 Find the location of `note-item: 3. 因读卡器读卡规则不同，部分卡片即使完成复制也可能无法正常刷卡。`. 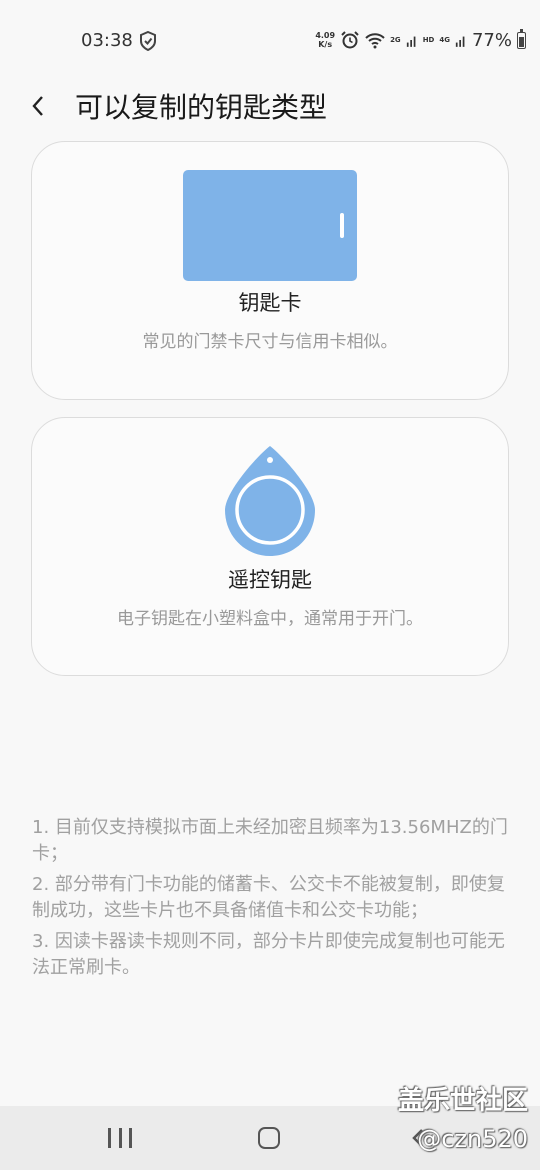

note-item: 3. 因读卡器读卡规则不同，部分卡片即使完成复制也可能无法正常刷卡。 is located at coordinates (268, 954).